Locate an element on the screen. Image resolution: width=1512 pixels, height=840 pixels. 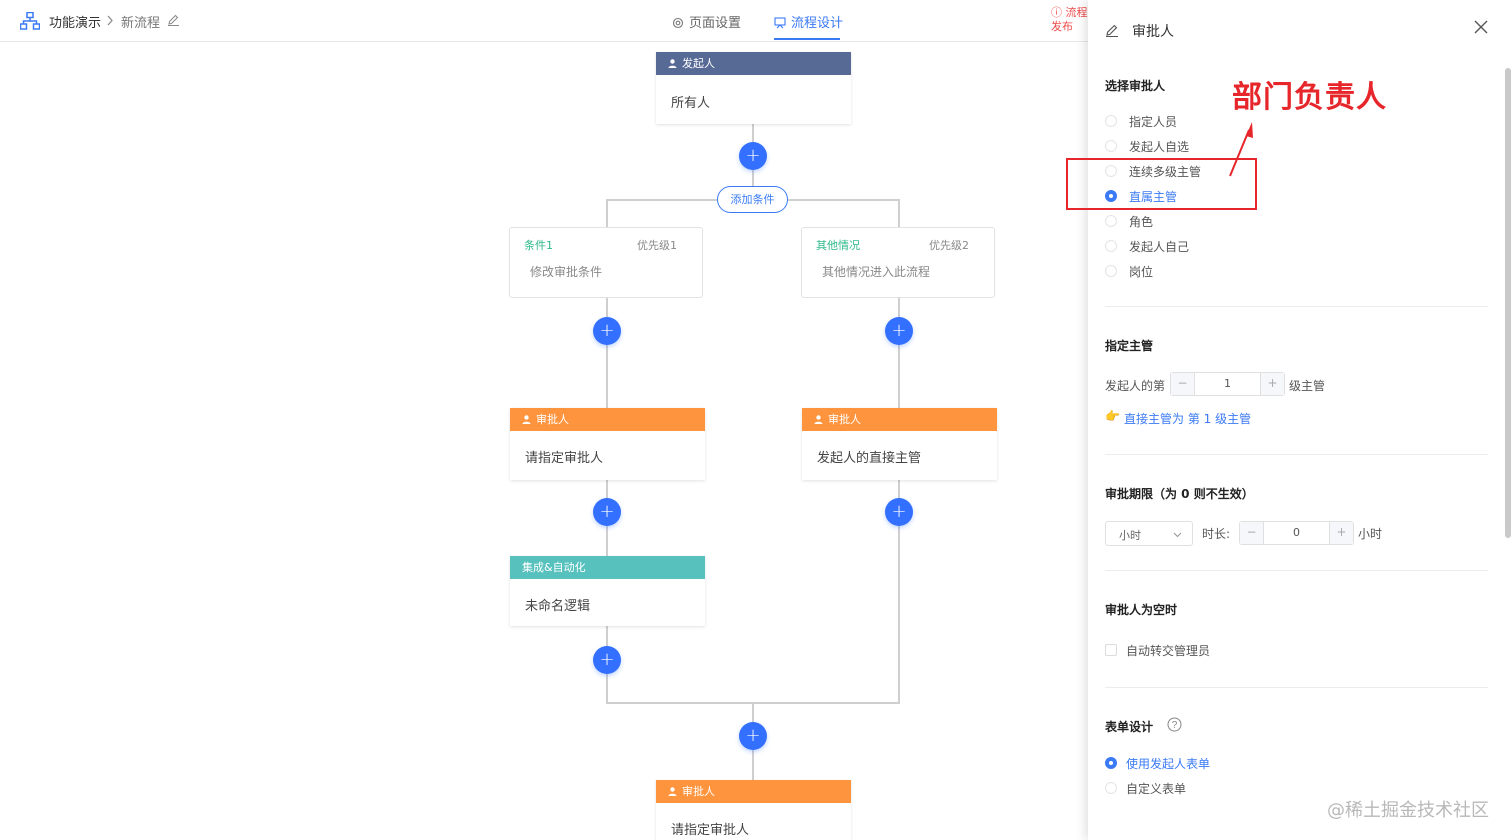
approver-node-left: 审批人 请指定审批人 is located at coordinates (607, 444).